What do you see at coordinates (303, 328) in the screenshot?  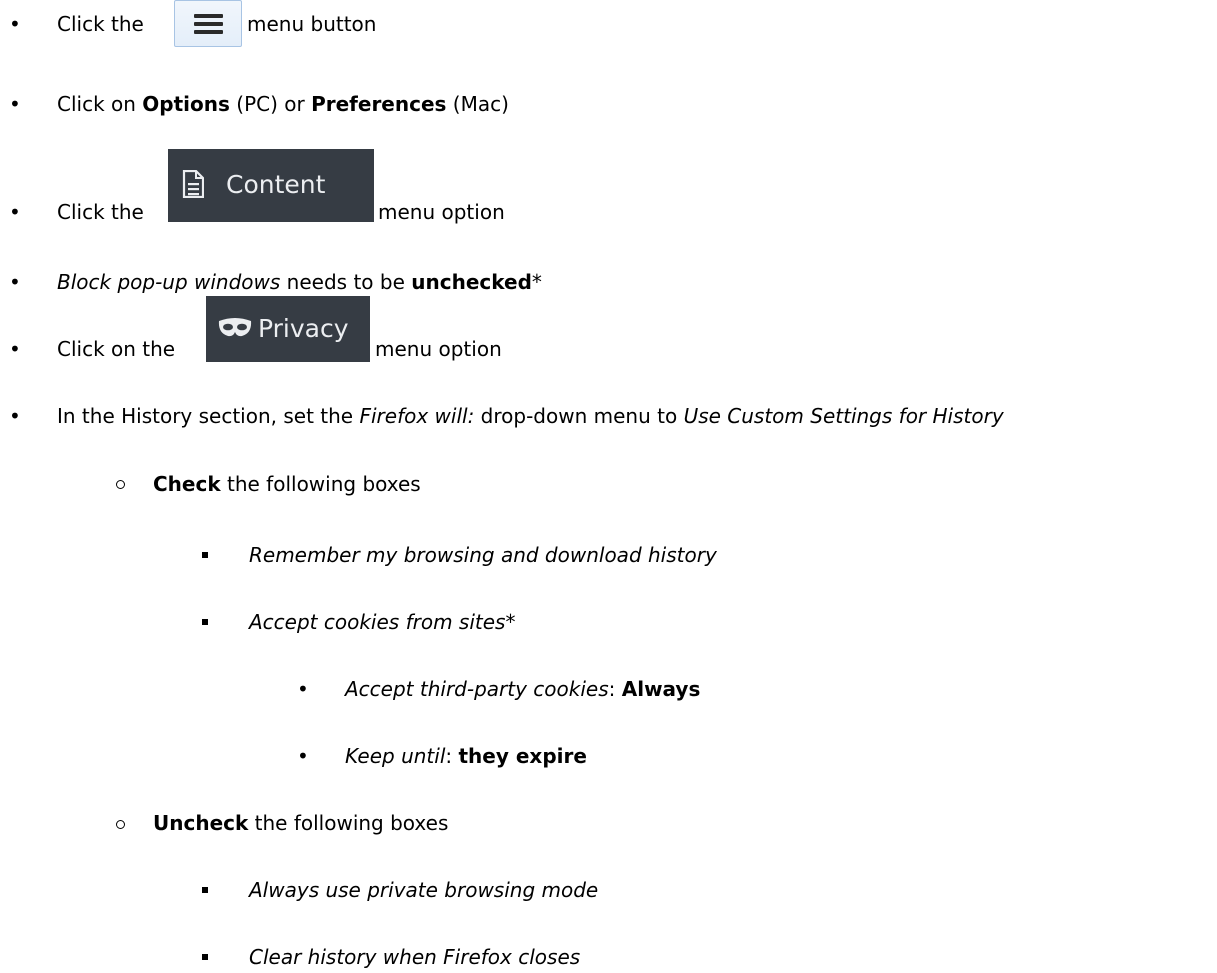 I see `privacy-label: Privacy` at bounding box center [303, 328].